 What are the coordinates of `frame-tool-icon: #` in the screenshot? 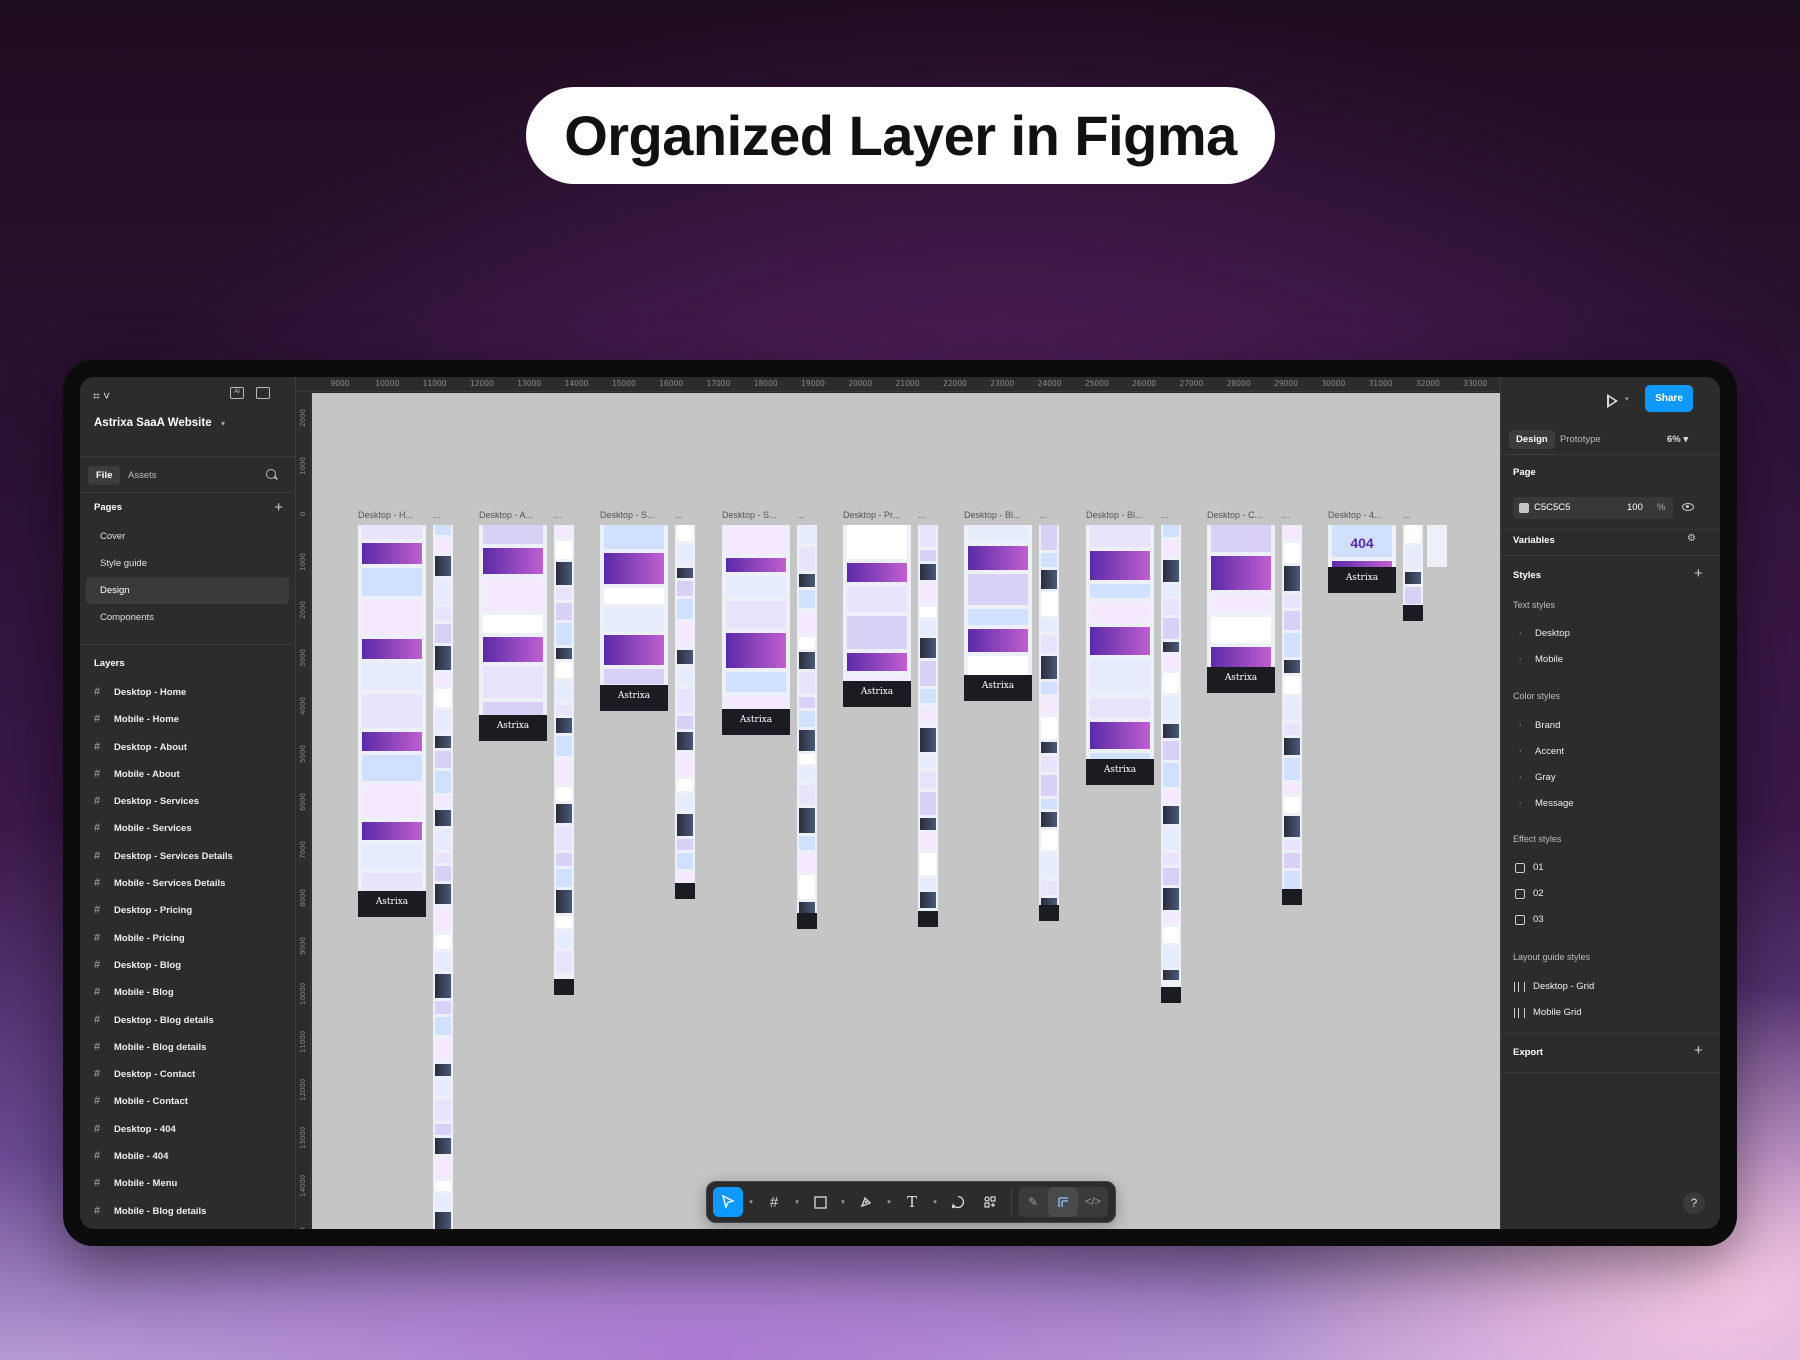 It's located at (774, 1202).